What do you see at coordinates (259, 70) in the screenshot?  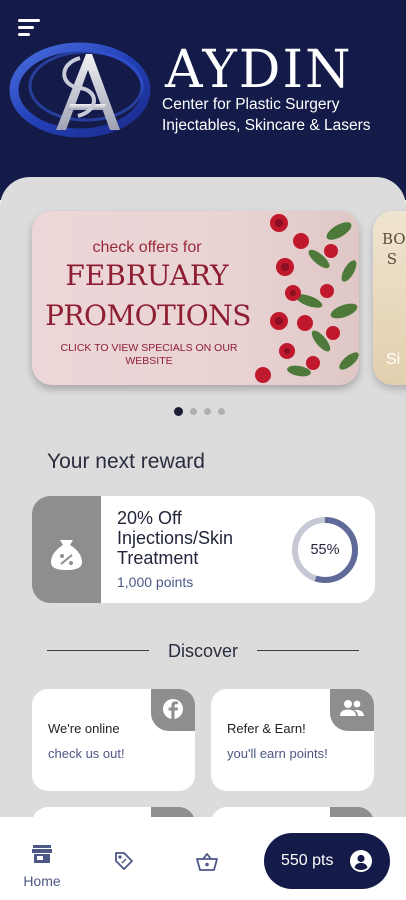 I see `brand-name: AYDIN` at bounding box center [259, 70].